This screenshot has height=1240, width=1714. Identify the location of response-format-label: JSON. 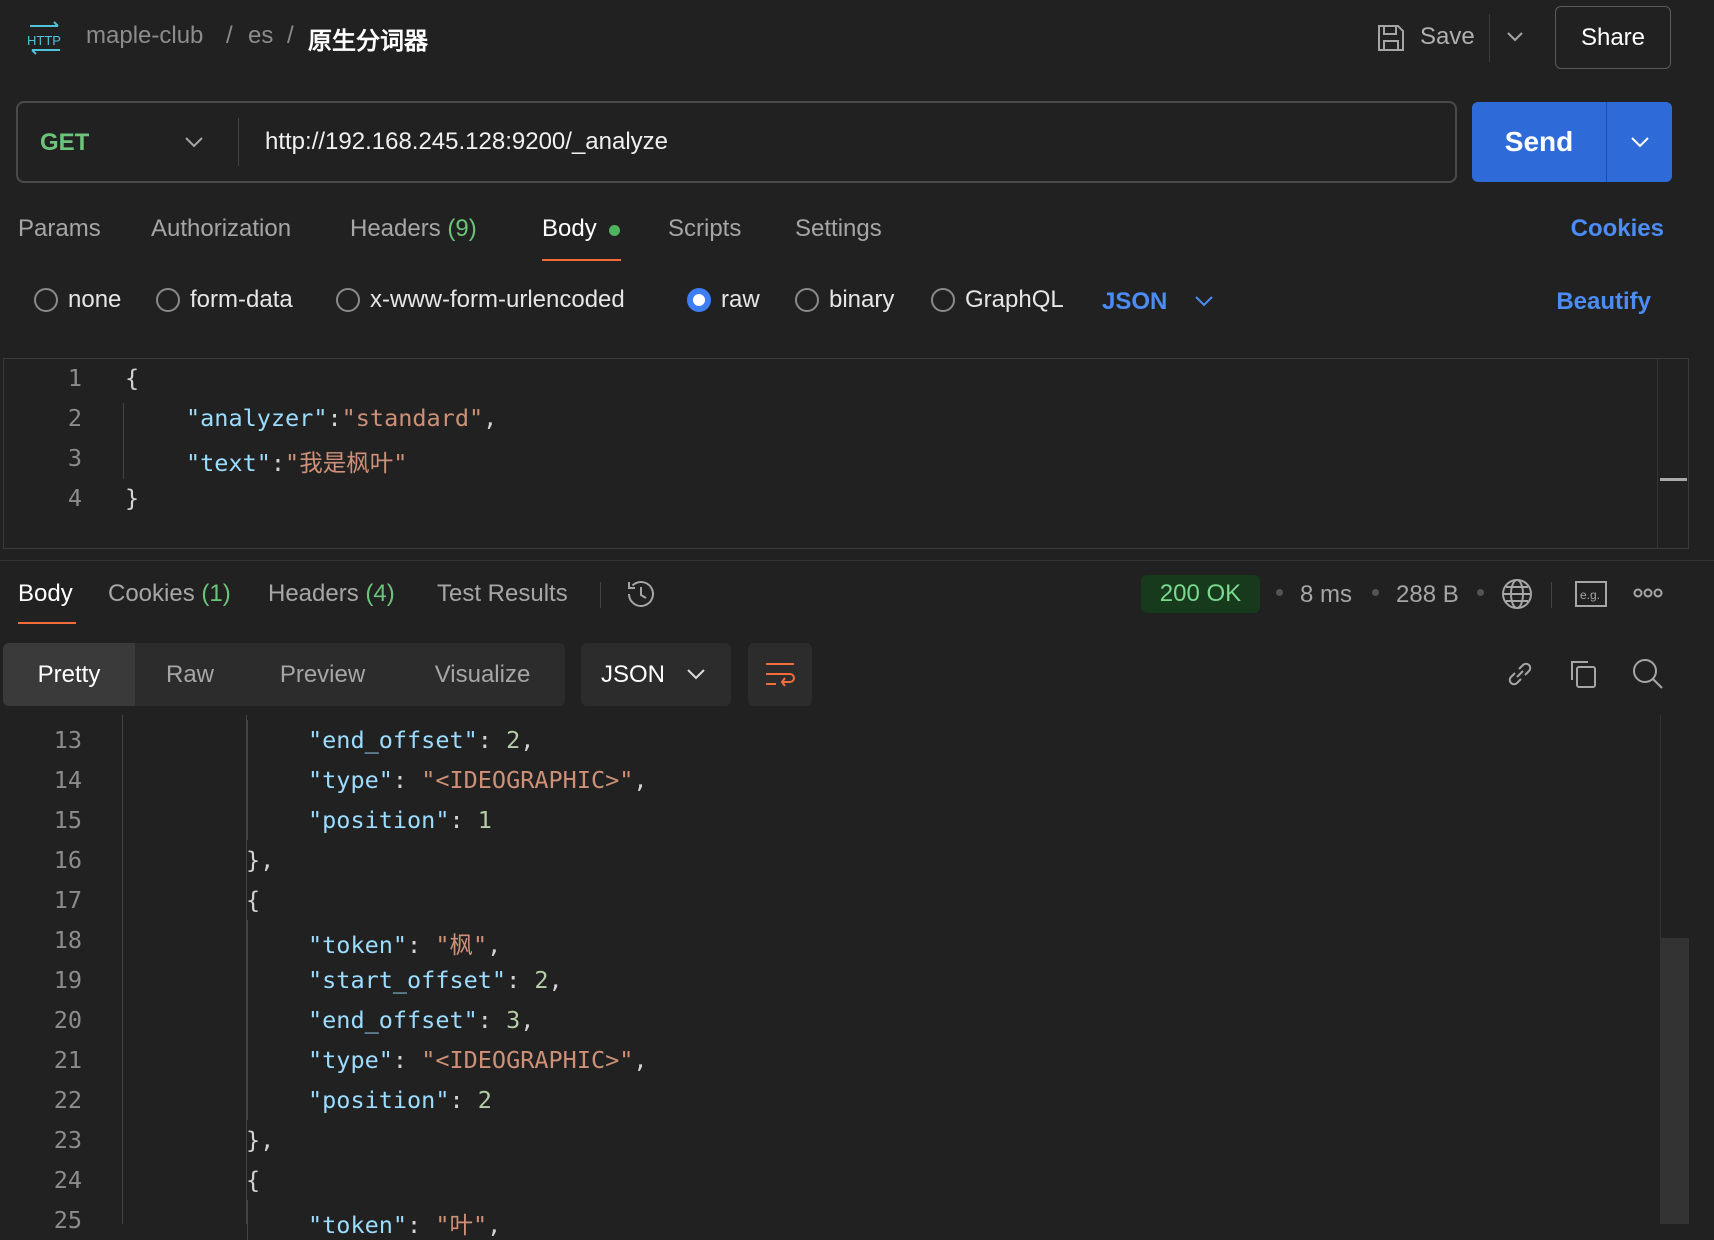
(633, 674).